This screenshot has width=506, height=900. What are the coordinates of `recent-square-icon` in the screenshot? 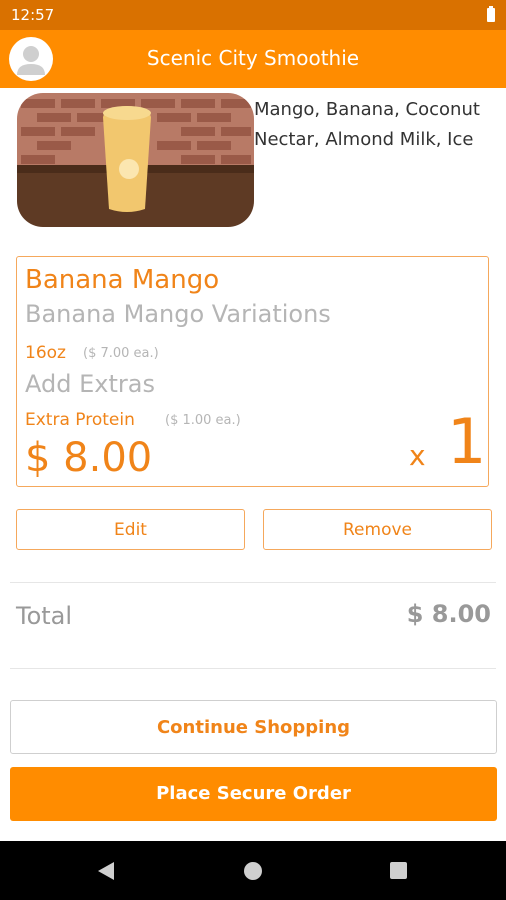 It's located at (398, 870).